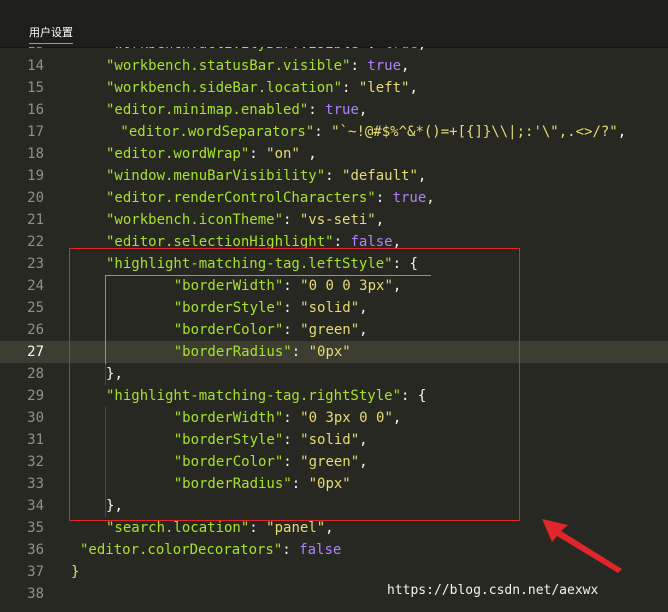 This screenshot has height=612, width=668. I want to click on line-number: 28, so click(35, 374).